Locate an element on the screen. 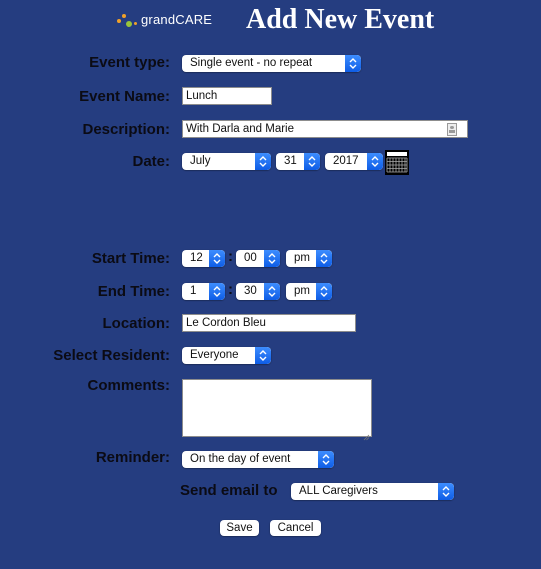  reminder-select: On the day of event is located at coordinates (258, 459).